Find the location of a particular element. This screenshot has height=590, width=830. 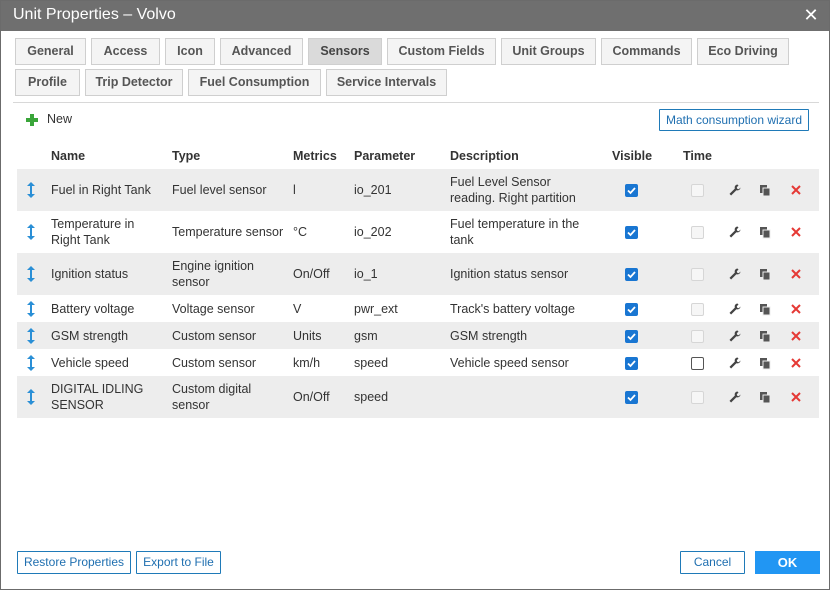

sensor-name: Vehicle speed is located at coordinates (90, 363).